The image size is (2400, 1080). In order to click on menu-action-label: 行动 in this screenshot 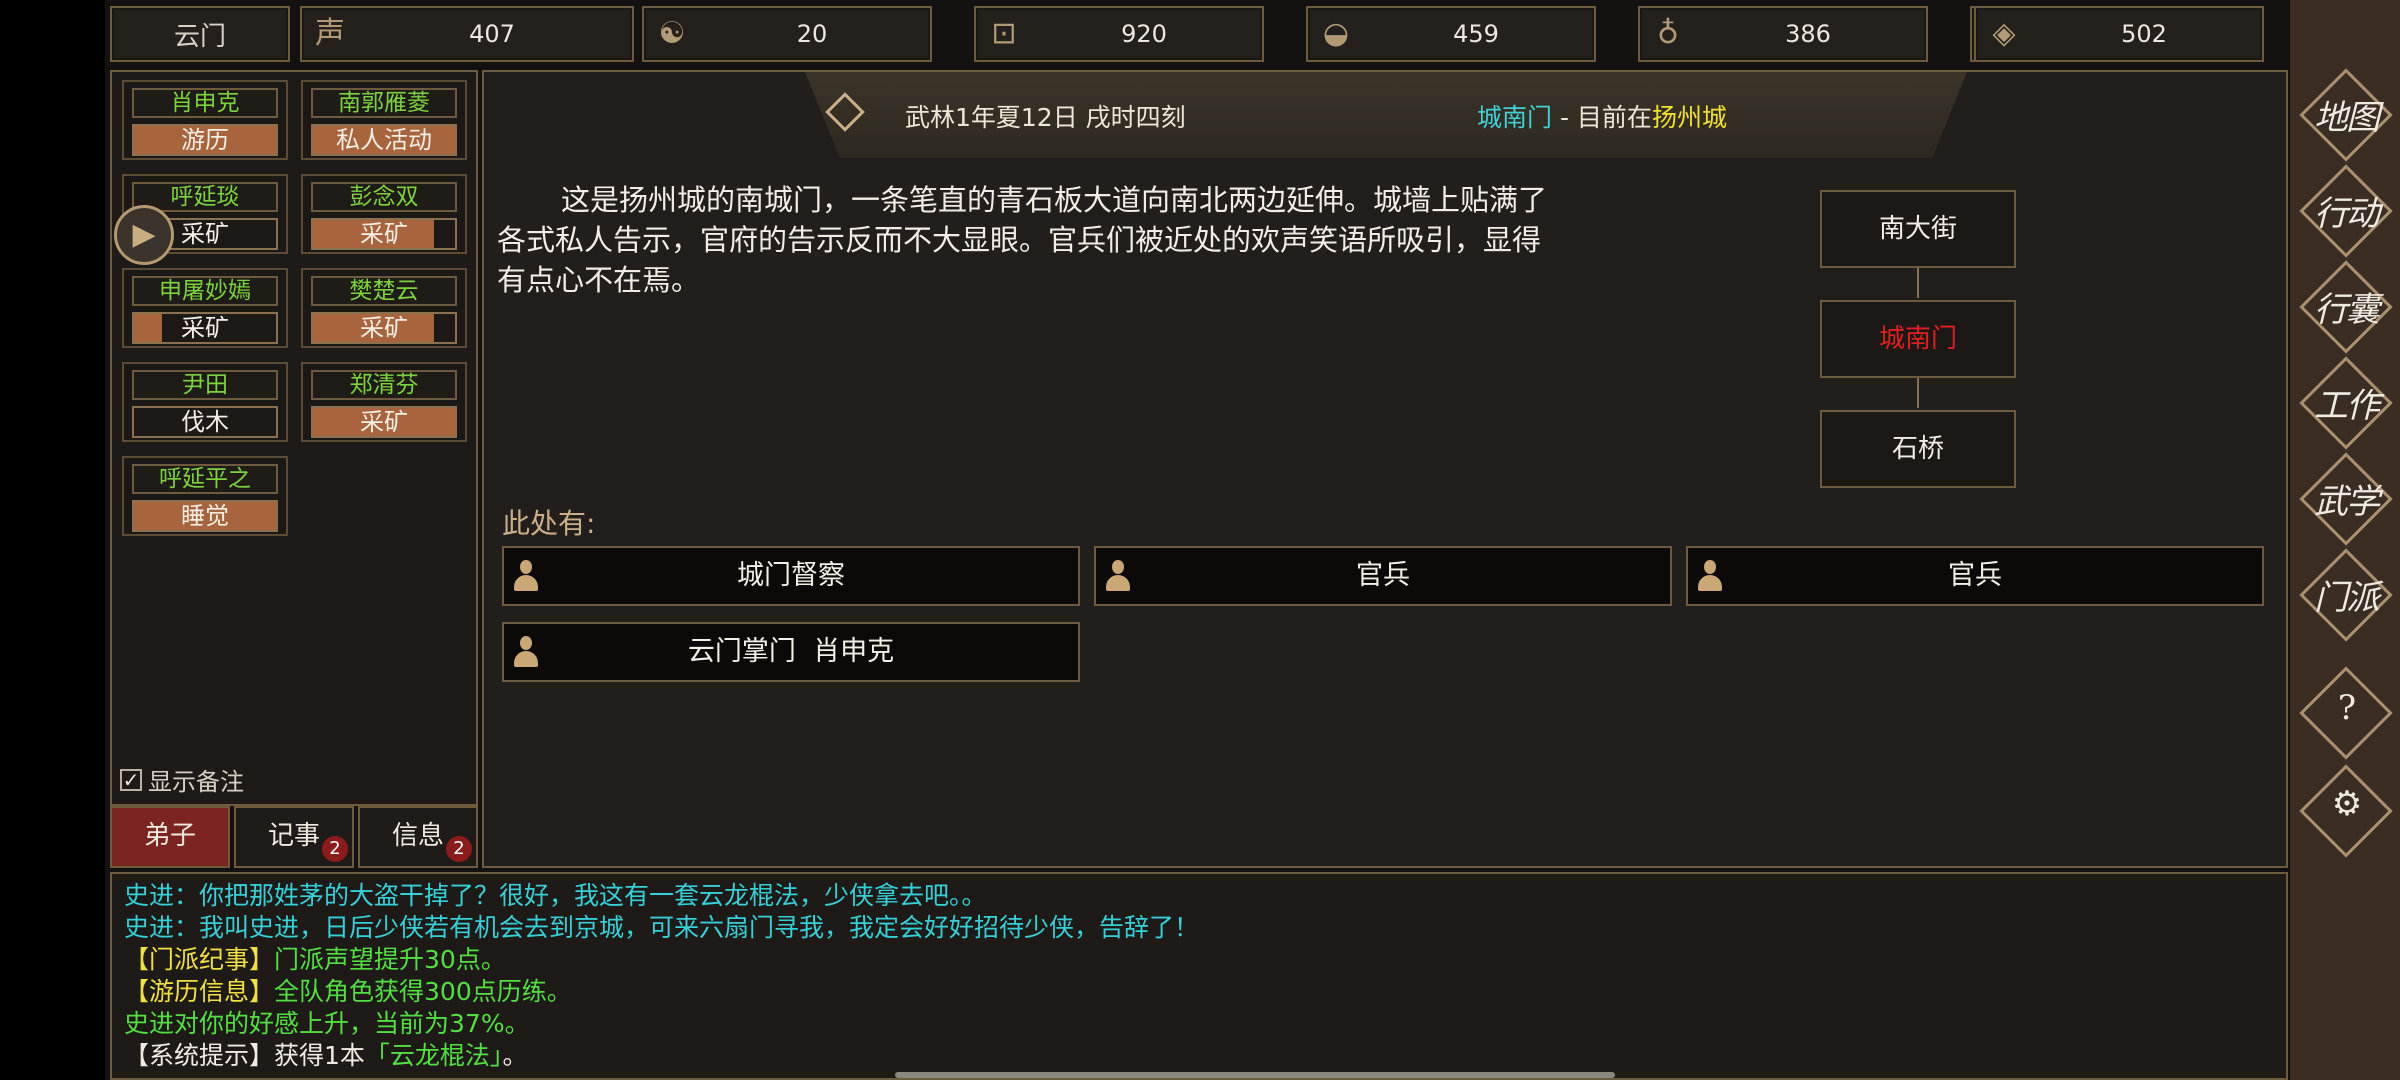, I will do `click(2347, 214)`.